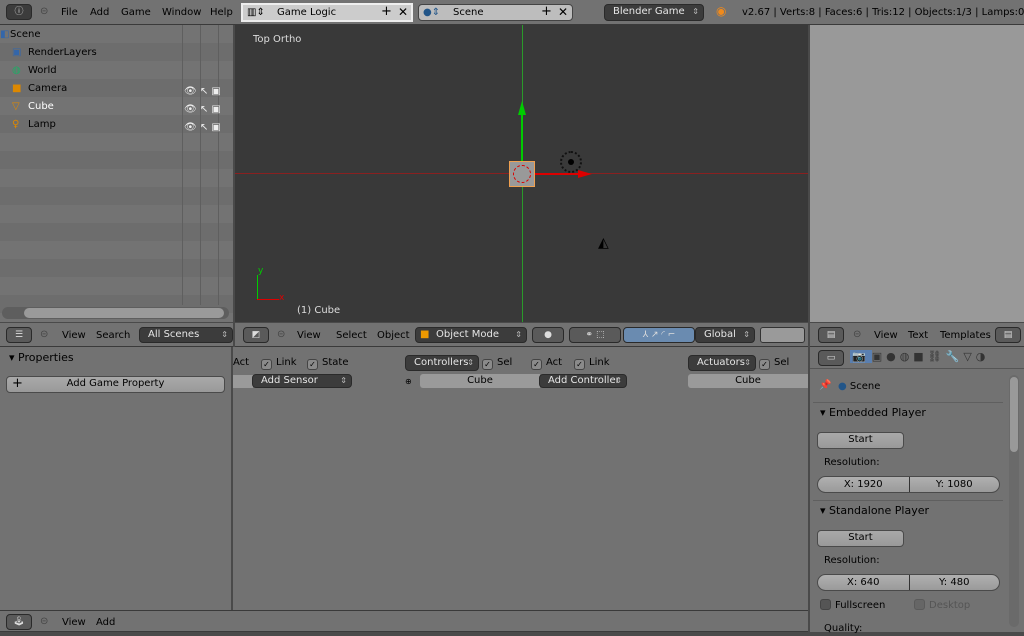  I want to click on logic-properties-region: ▾ Properties + Add Game Property, so click(115, 478).